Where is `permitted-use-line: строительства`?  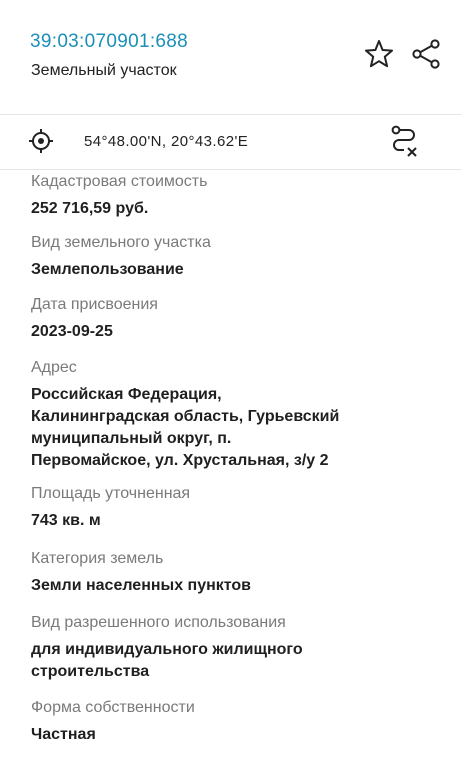 permitted-use-line: строительства is located at coordinates (90, 671).